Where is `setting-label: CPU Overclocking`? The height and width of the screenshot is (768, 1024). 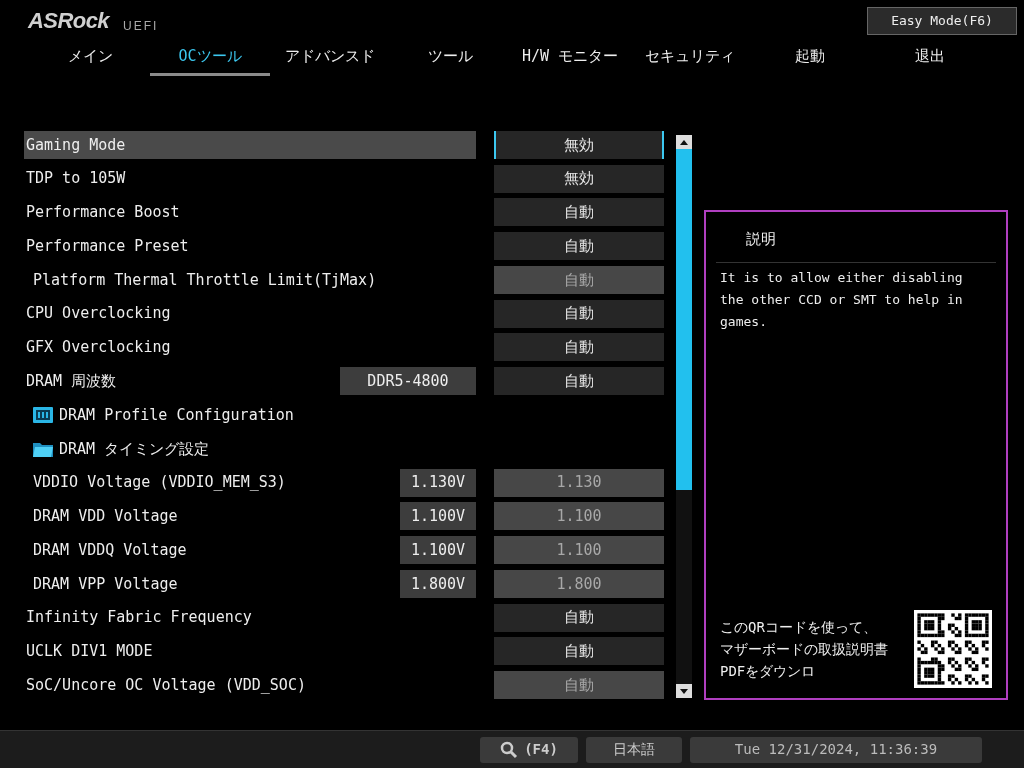 setting-label: CPU Overclocking is located at coordinates (250, 313).